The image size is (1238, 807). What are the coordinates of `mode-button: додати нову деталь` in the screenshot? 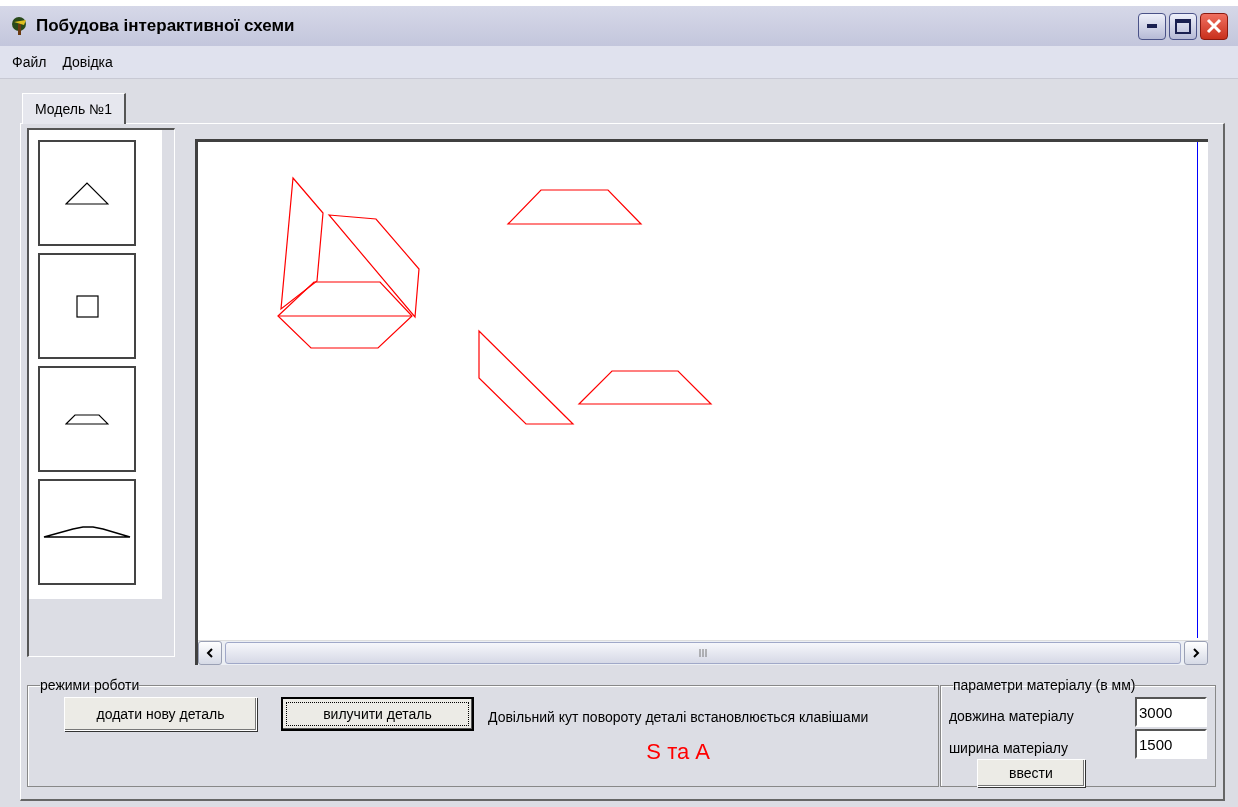 It's located at (160, 714).